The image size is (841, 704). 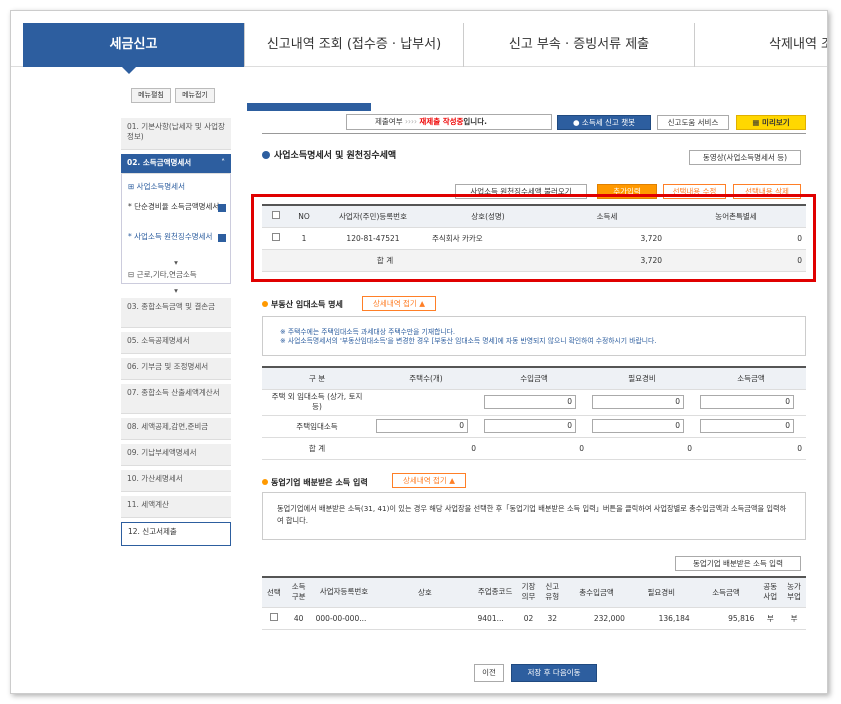 What do you see at coordinates (176, 313) in the screenshot?
I see `sidebar-item-total: 03. 종합소득금액 및 결손금` at bounding box center [176, 313].